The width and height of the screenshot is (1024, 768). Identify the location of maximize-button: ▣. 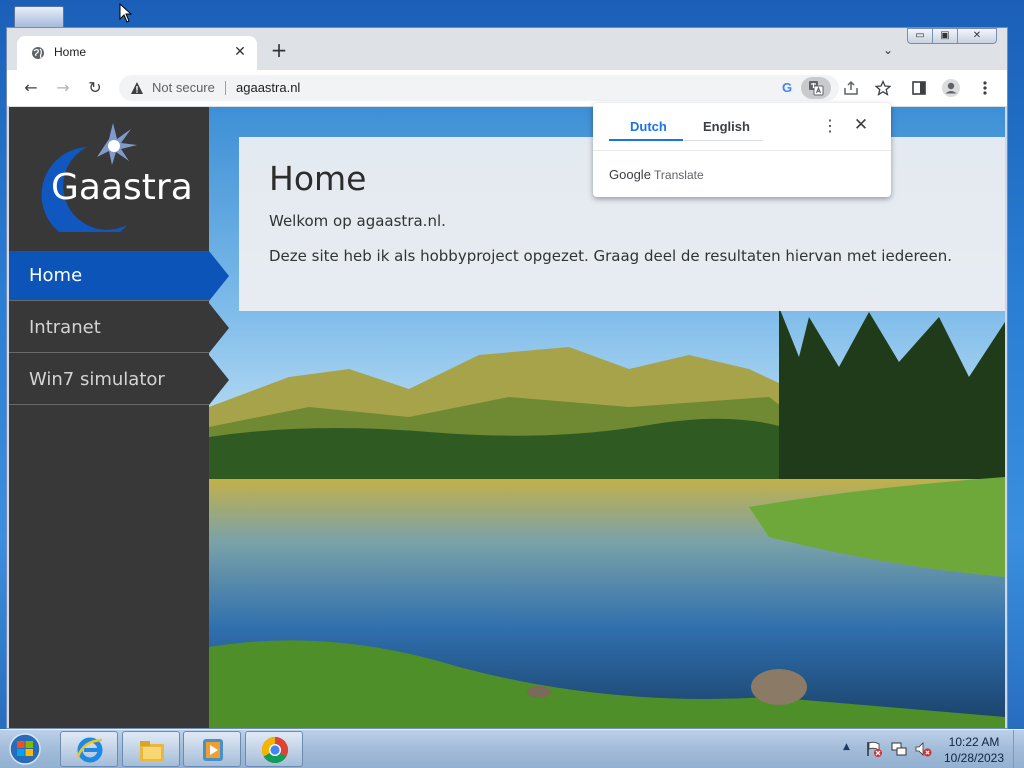
(945, 36).